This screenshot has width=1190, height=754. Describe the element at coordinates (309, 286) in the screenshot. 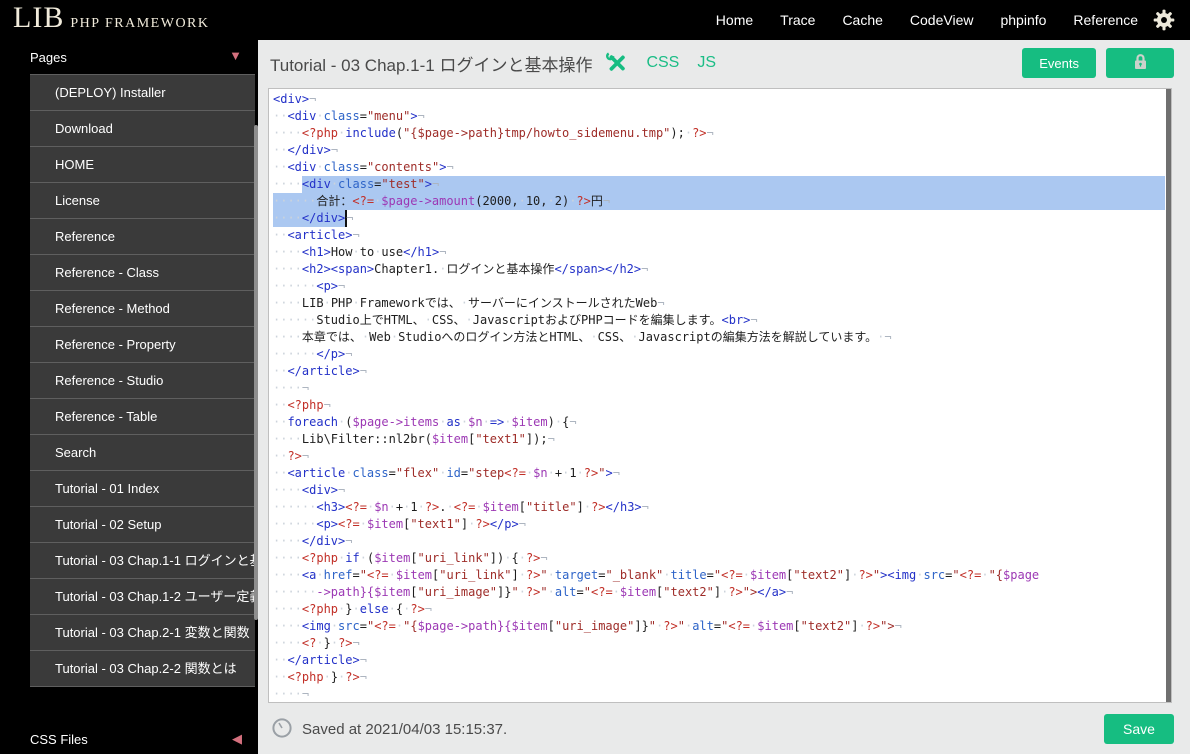

I see `code-line: ······ <p> ¬` at that location.